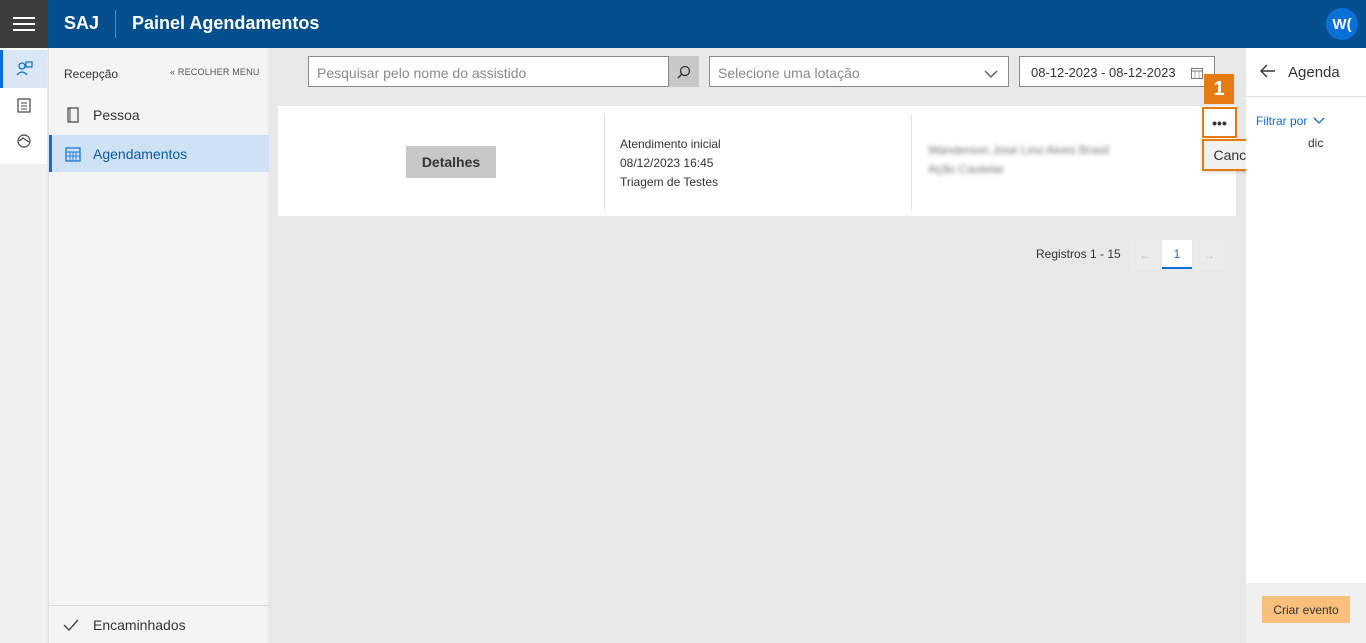 The height and width of the screenshot is (643, 1366). I want to click on filter-by-dropdown: Filtrar por, so click(1290, 121).